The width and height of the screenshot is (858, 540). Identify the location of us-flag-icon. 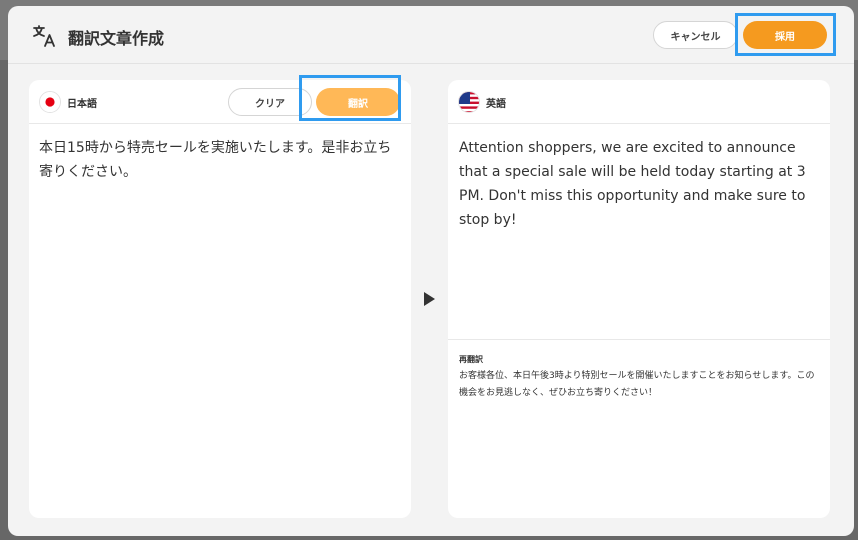
(469, 102).